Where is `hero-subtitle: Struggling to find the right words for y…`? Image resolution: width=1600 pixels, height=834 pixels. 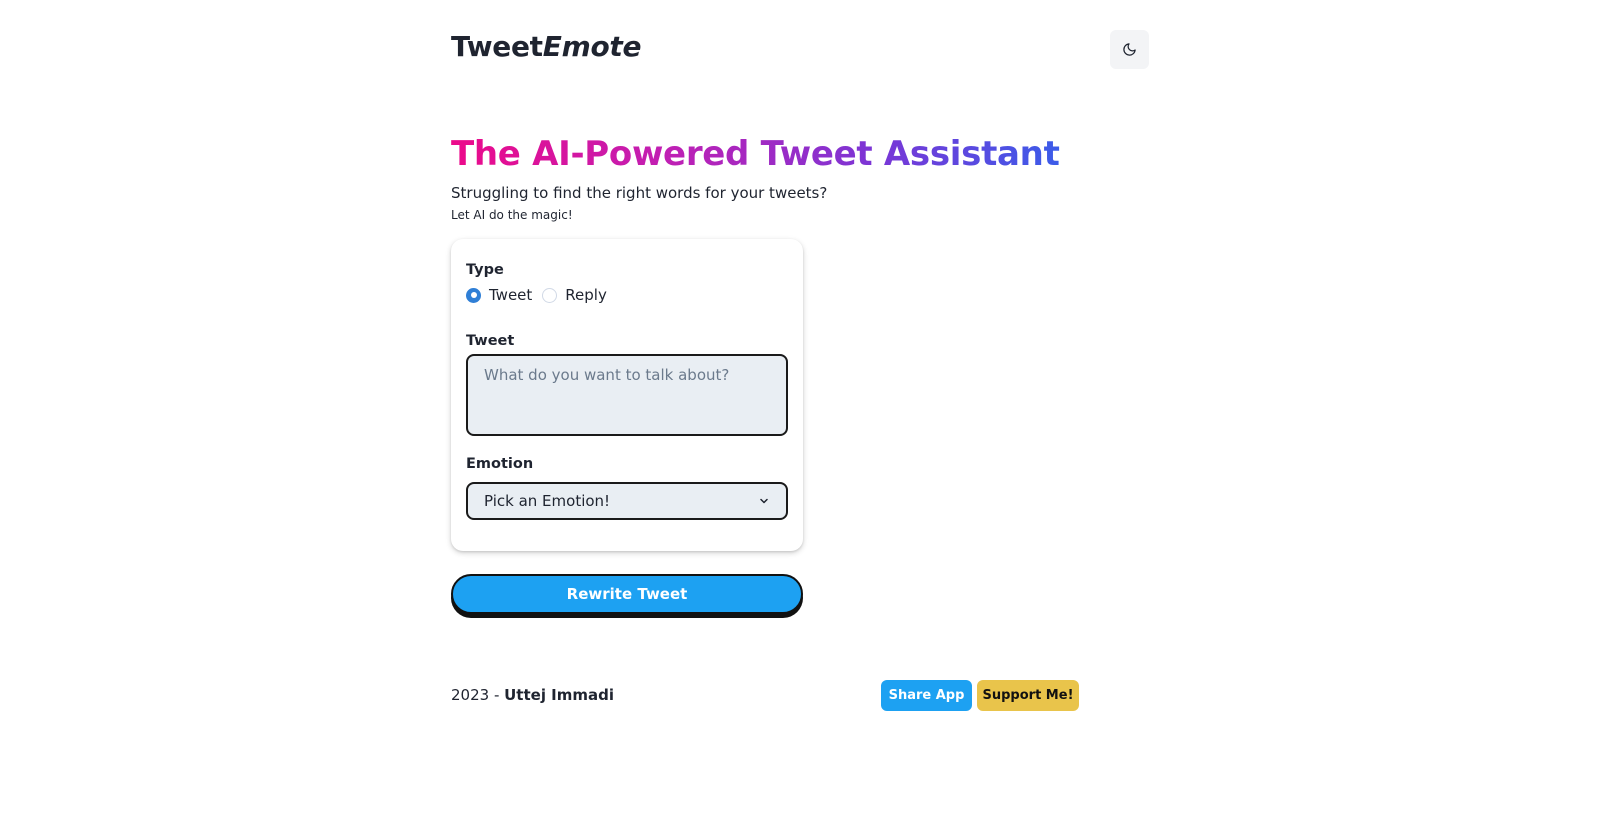
hero-subtitle: Struggling to find the right words for y… is located at coordinates (639, 193).